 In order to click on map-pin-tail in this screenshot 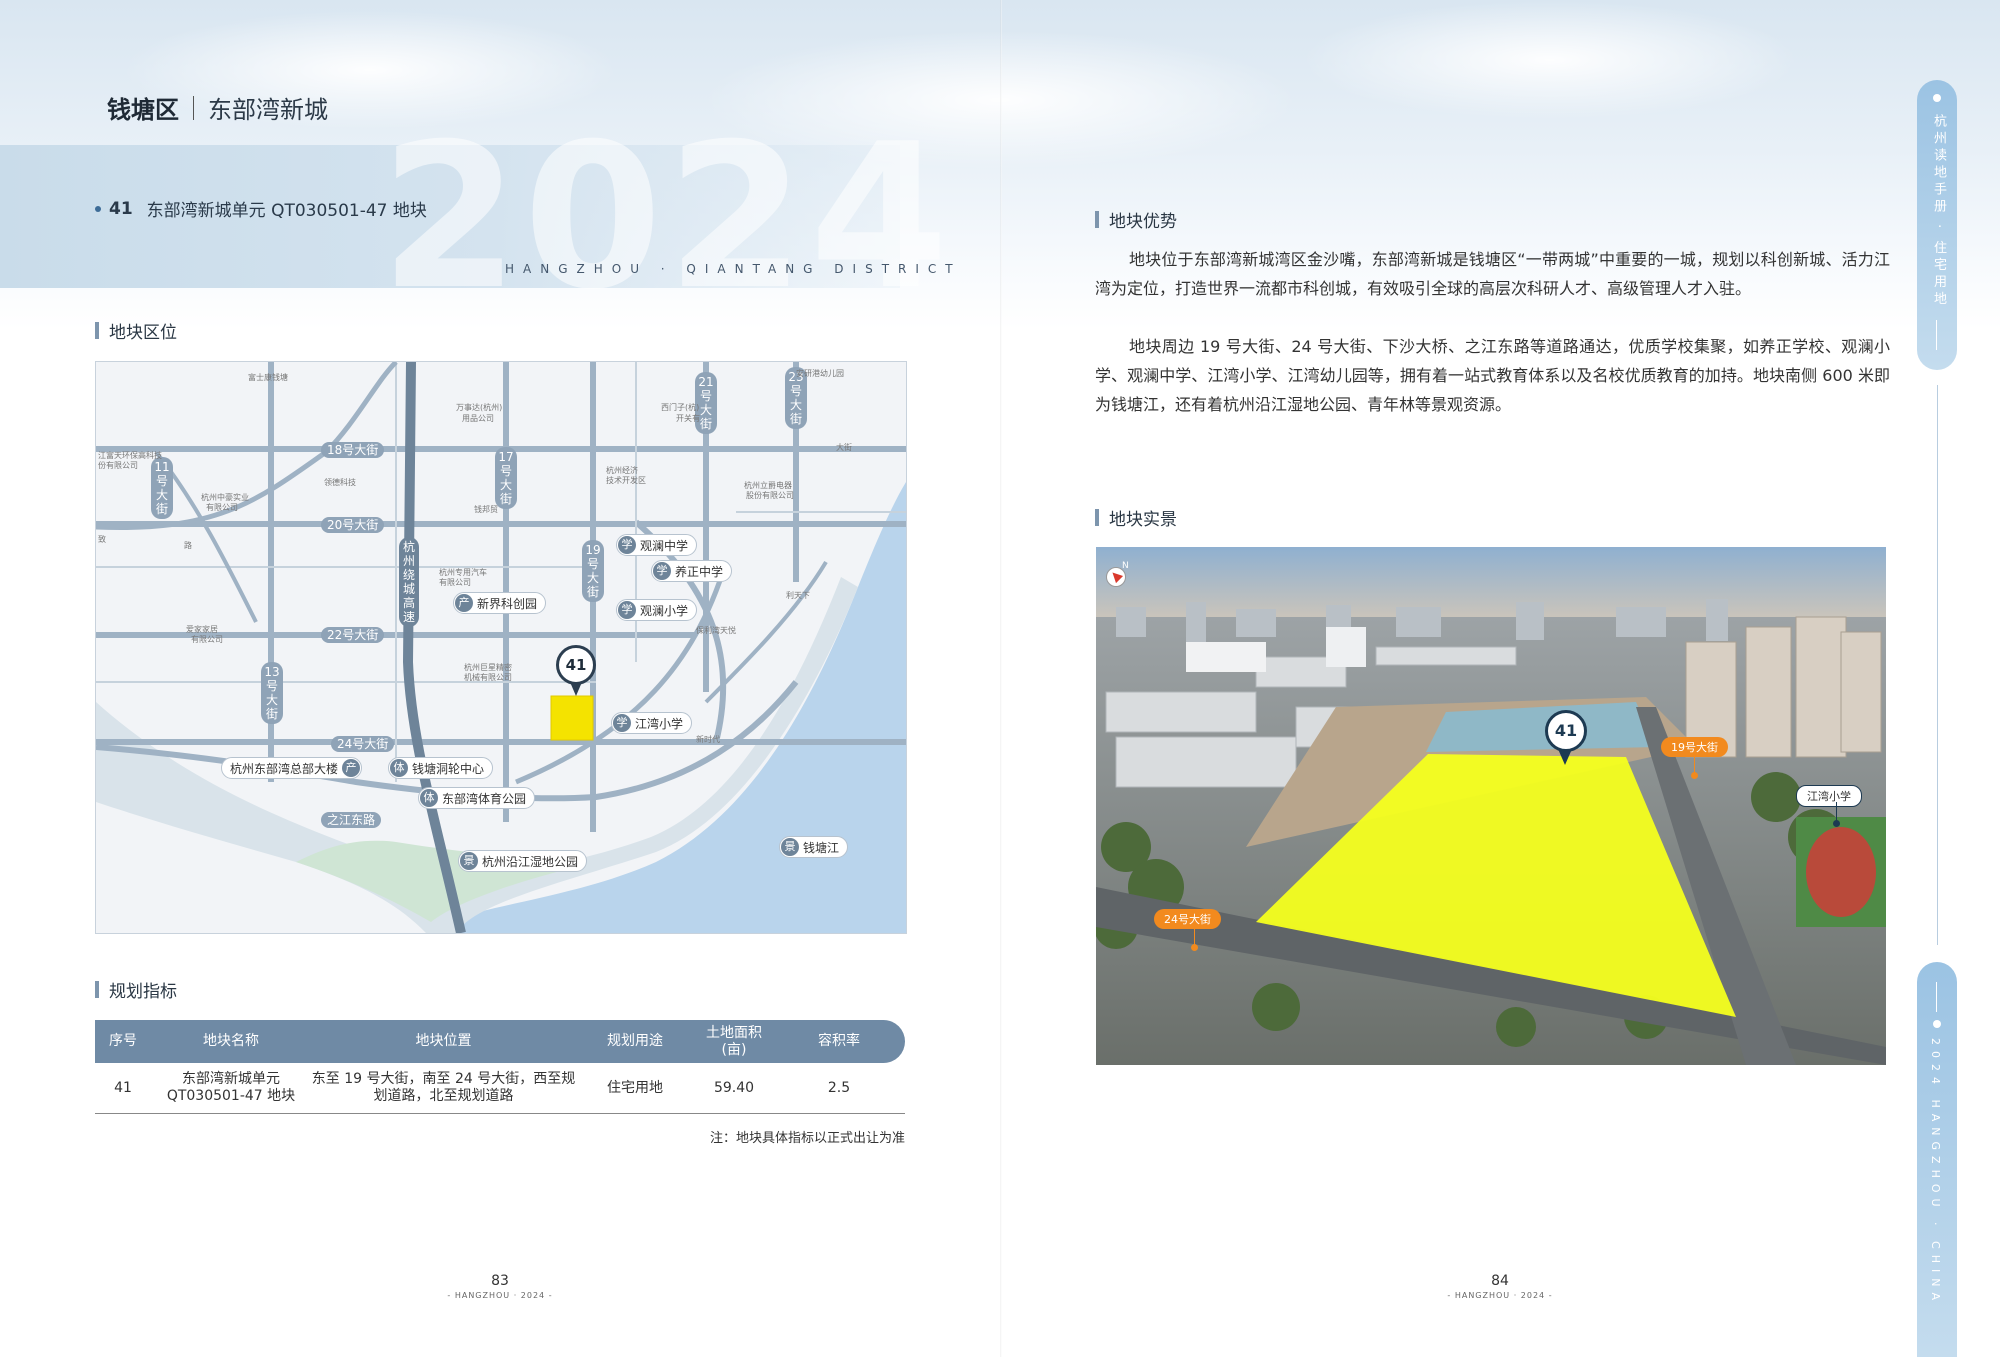, I will do `click(576, 689)`.